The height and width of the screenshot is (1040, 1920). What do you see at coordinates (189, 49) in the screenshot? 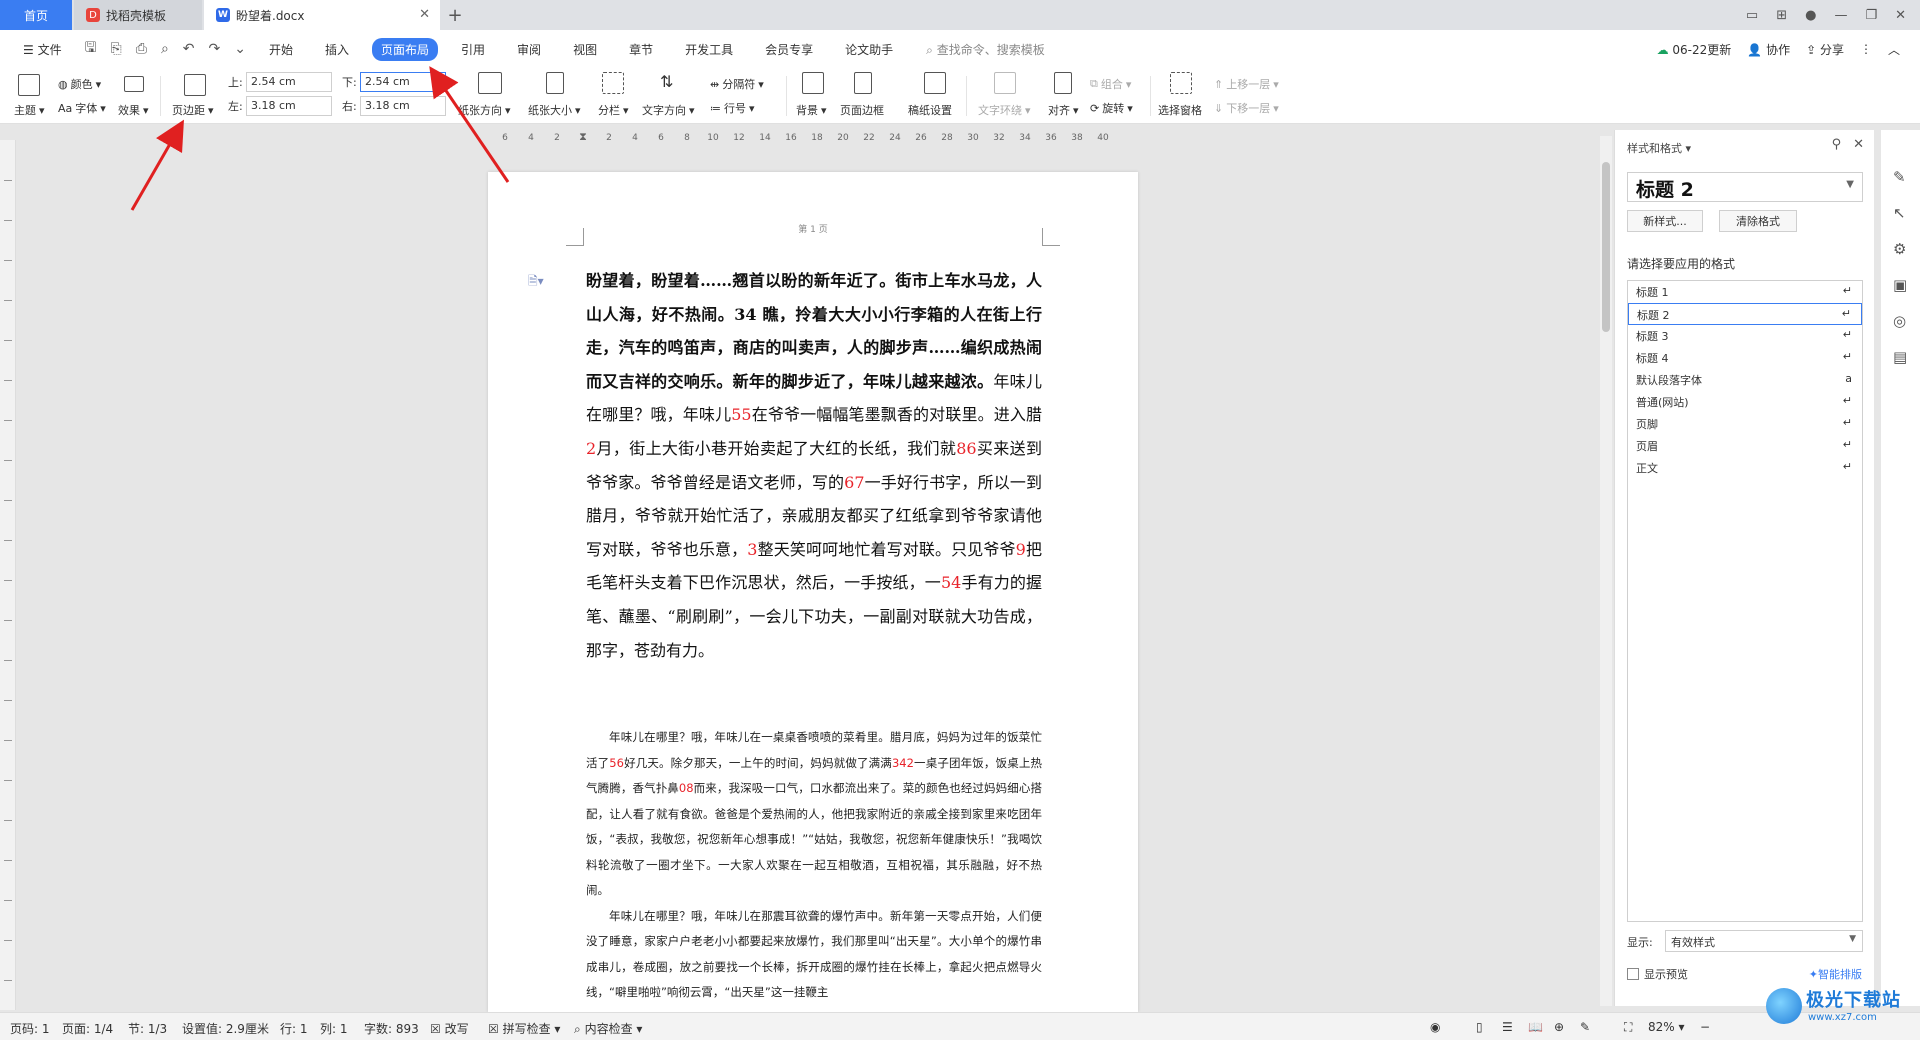
I see `undo-icon: ↶` at bounding box center [189, 49].